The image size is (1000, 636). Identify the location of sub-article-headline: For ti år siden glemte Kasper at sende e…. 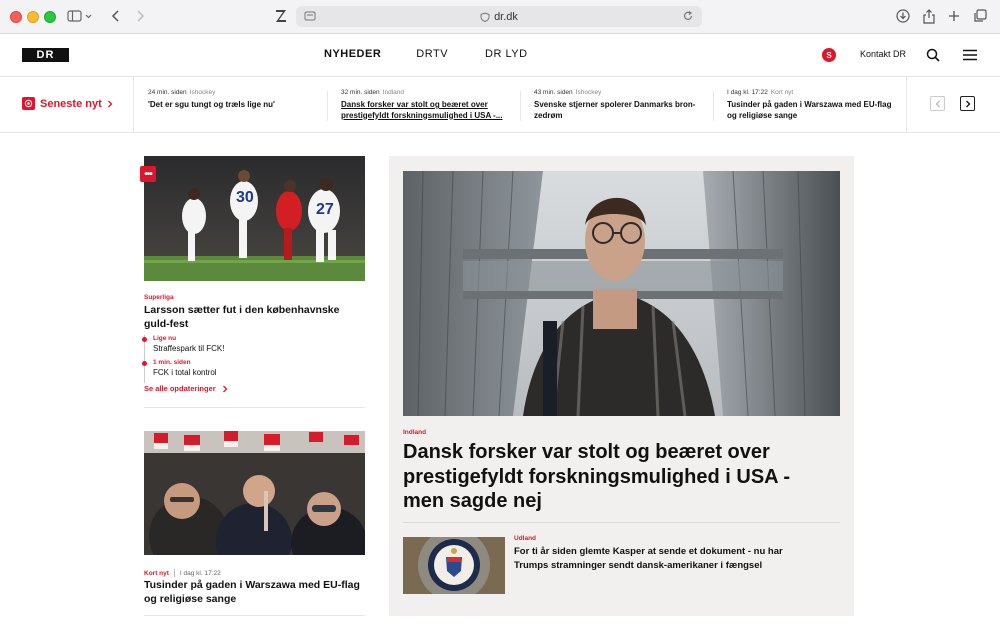
(664, 558).